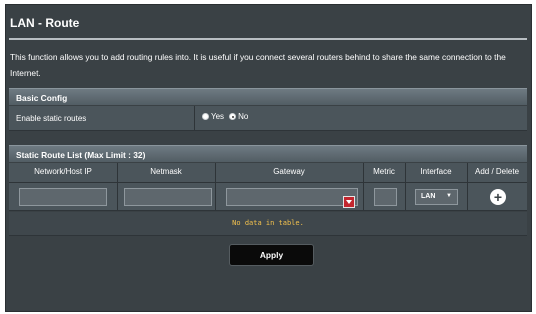 This screenshot has height=314, width=536. I want to click on empty-table-message: No data in table., so click(268, 223).